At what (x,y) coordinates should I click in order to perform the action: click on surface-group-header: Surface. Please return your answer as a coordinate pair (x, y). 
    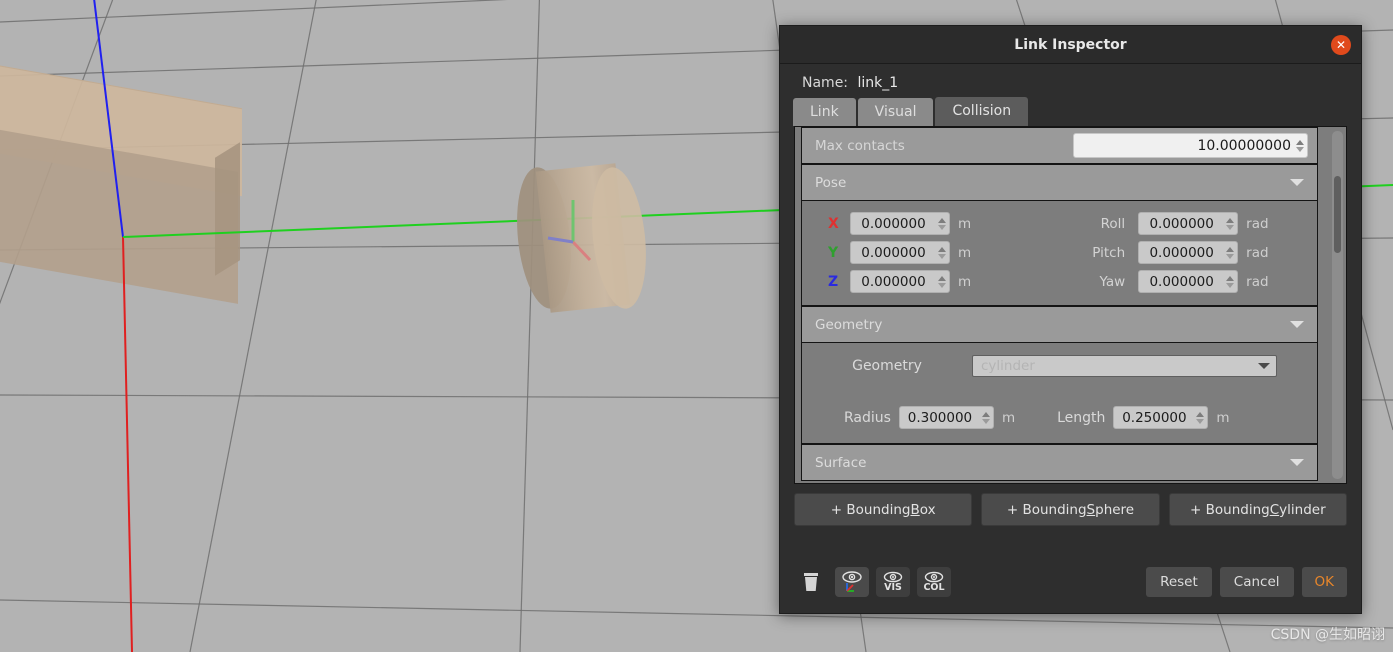
    Looking at the image, I should click on (1059, 462).